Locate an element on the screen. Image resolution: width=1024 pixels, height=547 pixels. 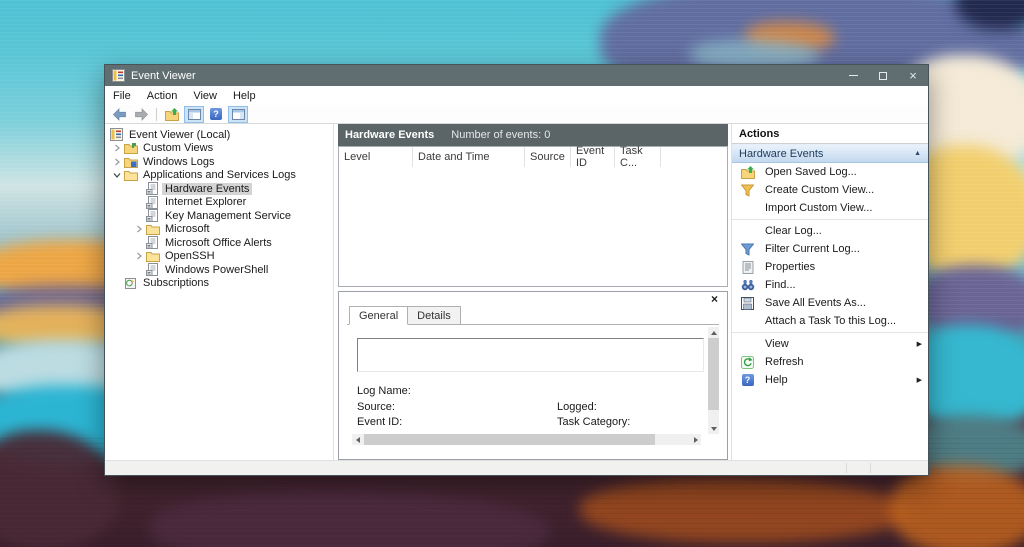
windows-logs-folder-icon is located at coordinates (132, 162).